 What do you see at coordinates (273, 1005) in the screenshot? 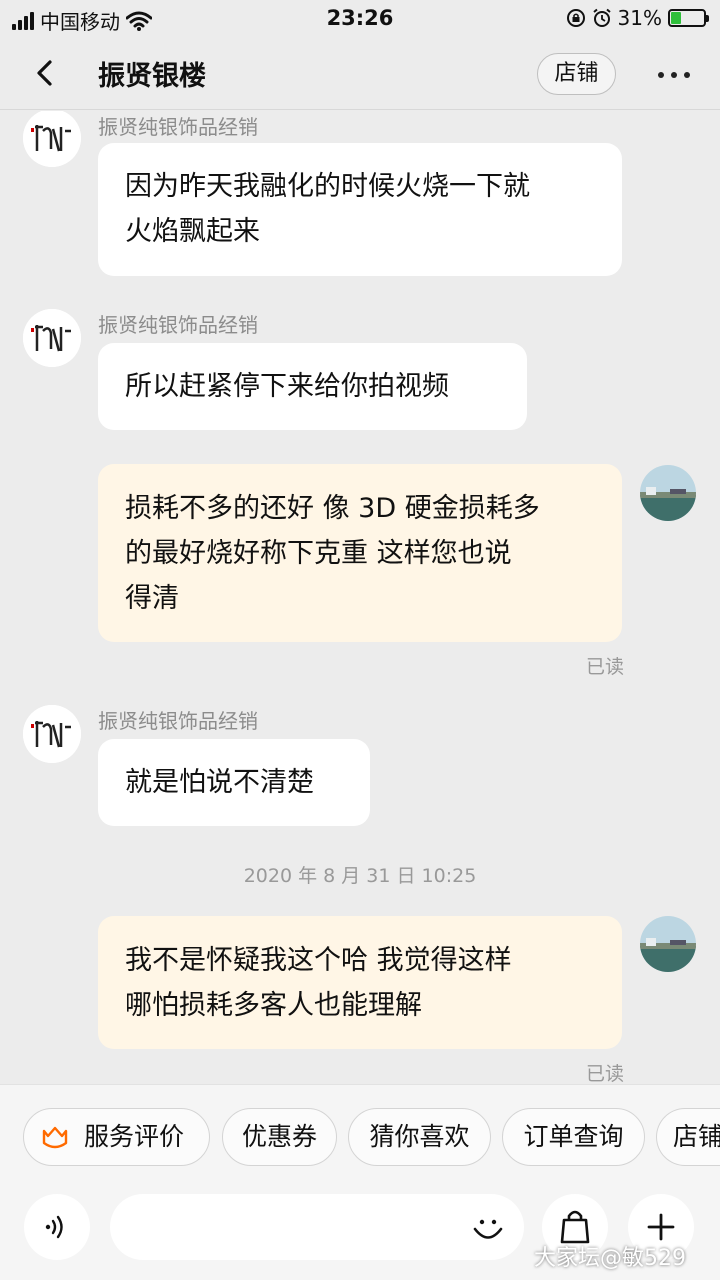
I see `message-line: 哪怕损耗多客人也能理解` at bounding box center [273, 1005].